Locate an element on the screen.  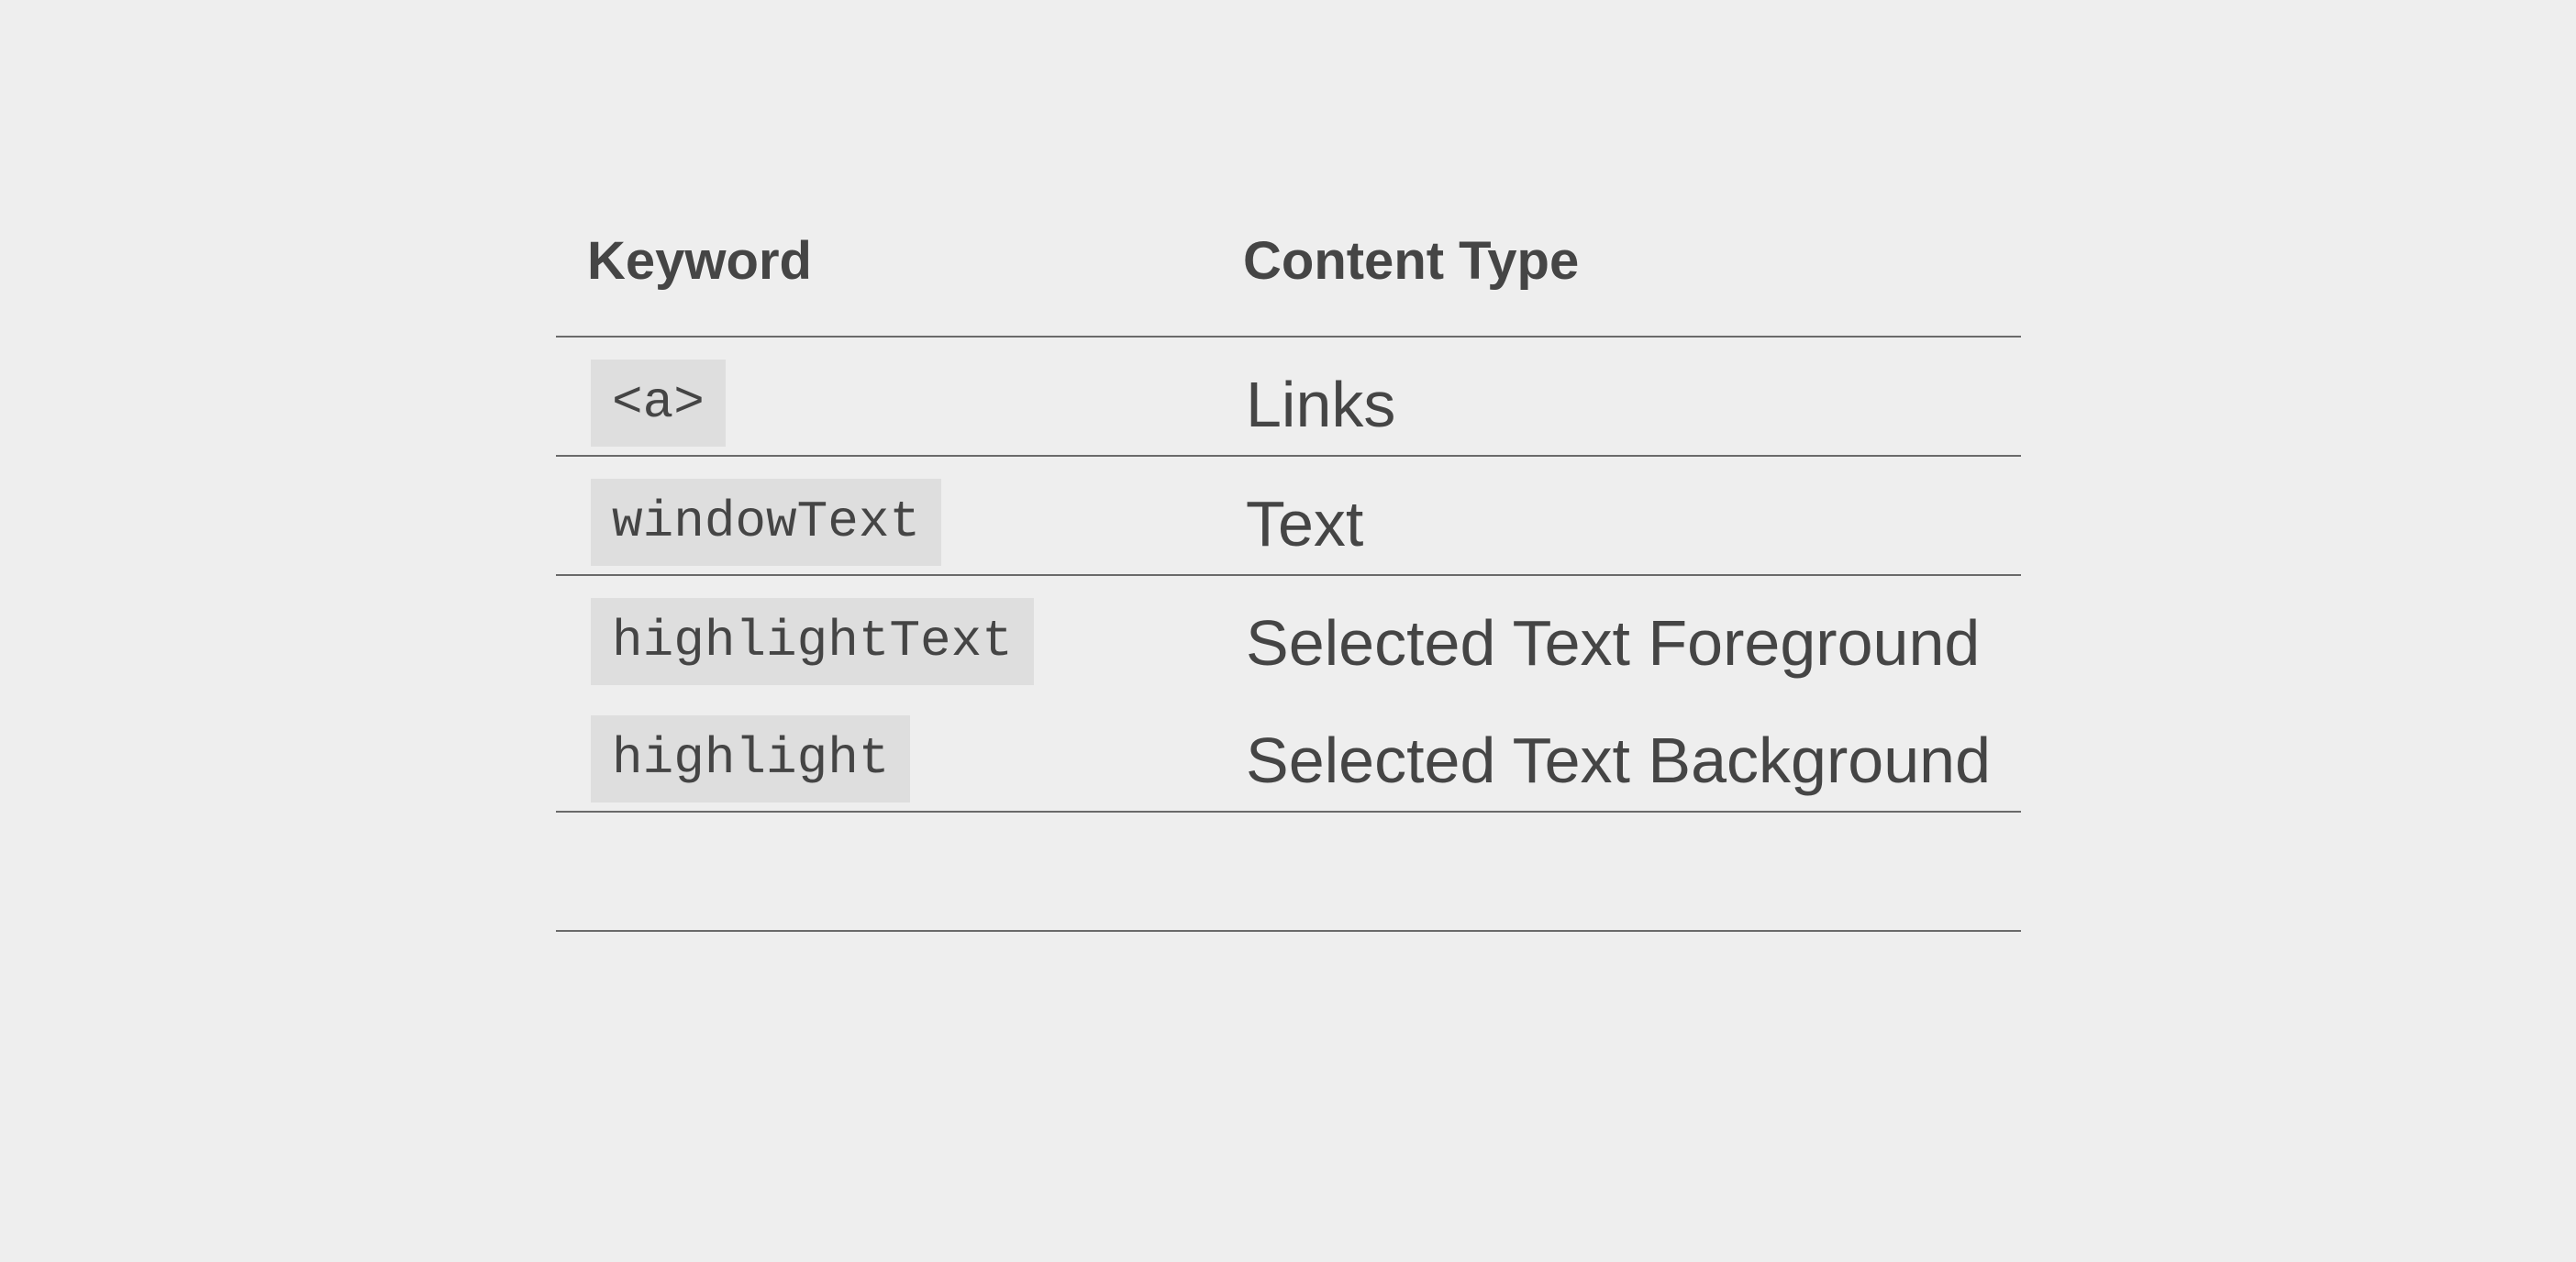
table-header-row: Keyword Content Type is located at coordinates (1288, 277).